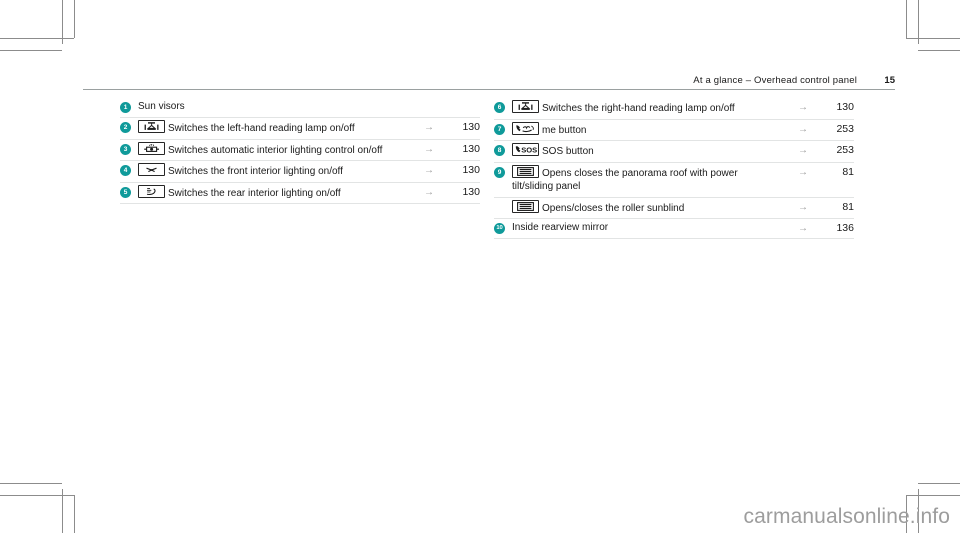 This screenshot has height=533, width=960. Describe the element at coordinates (499, 172) in the screenshot. I see `legend-bullet-9: 9` at that location.